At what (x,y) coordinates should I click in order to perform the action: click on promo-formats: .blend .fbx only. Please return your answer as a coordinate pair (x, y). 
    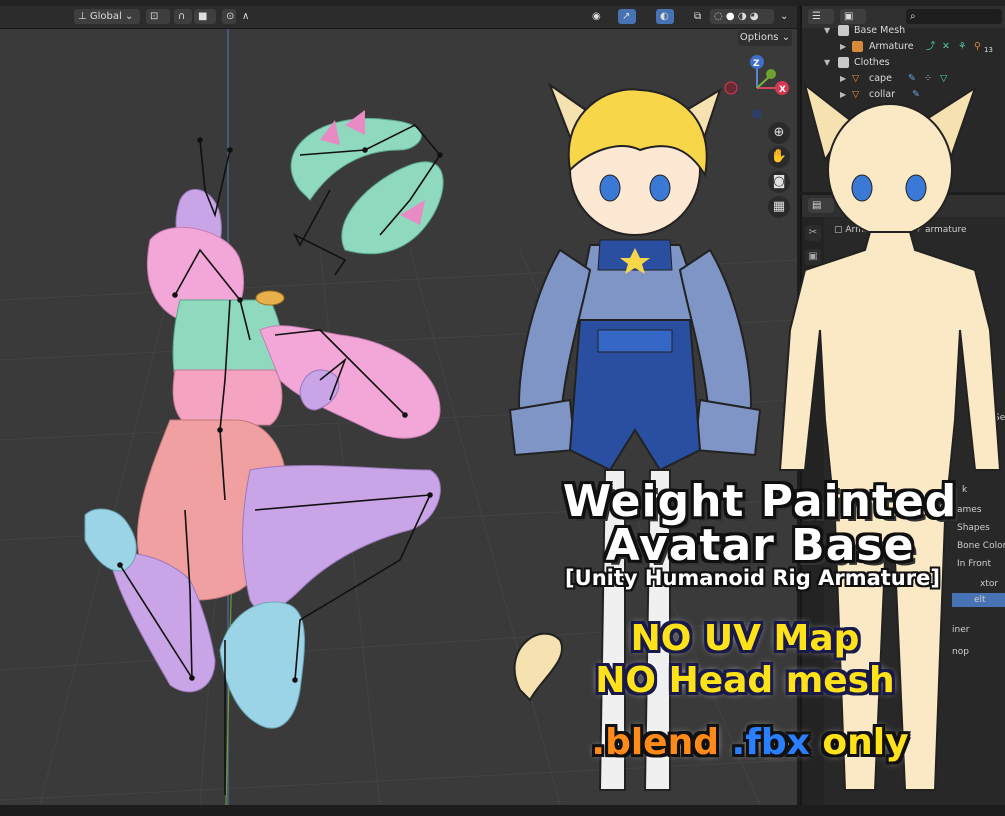
    Looking at the image, I should click on (750, 742).